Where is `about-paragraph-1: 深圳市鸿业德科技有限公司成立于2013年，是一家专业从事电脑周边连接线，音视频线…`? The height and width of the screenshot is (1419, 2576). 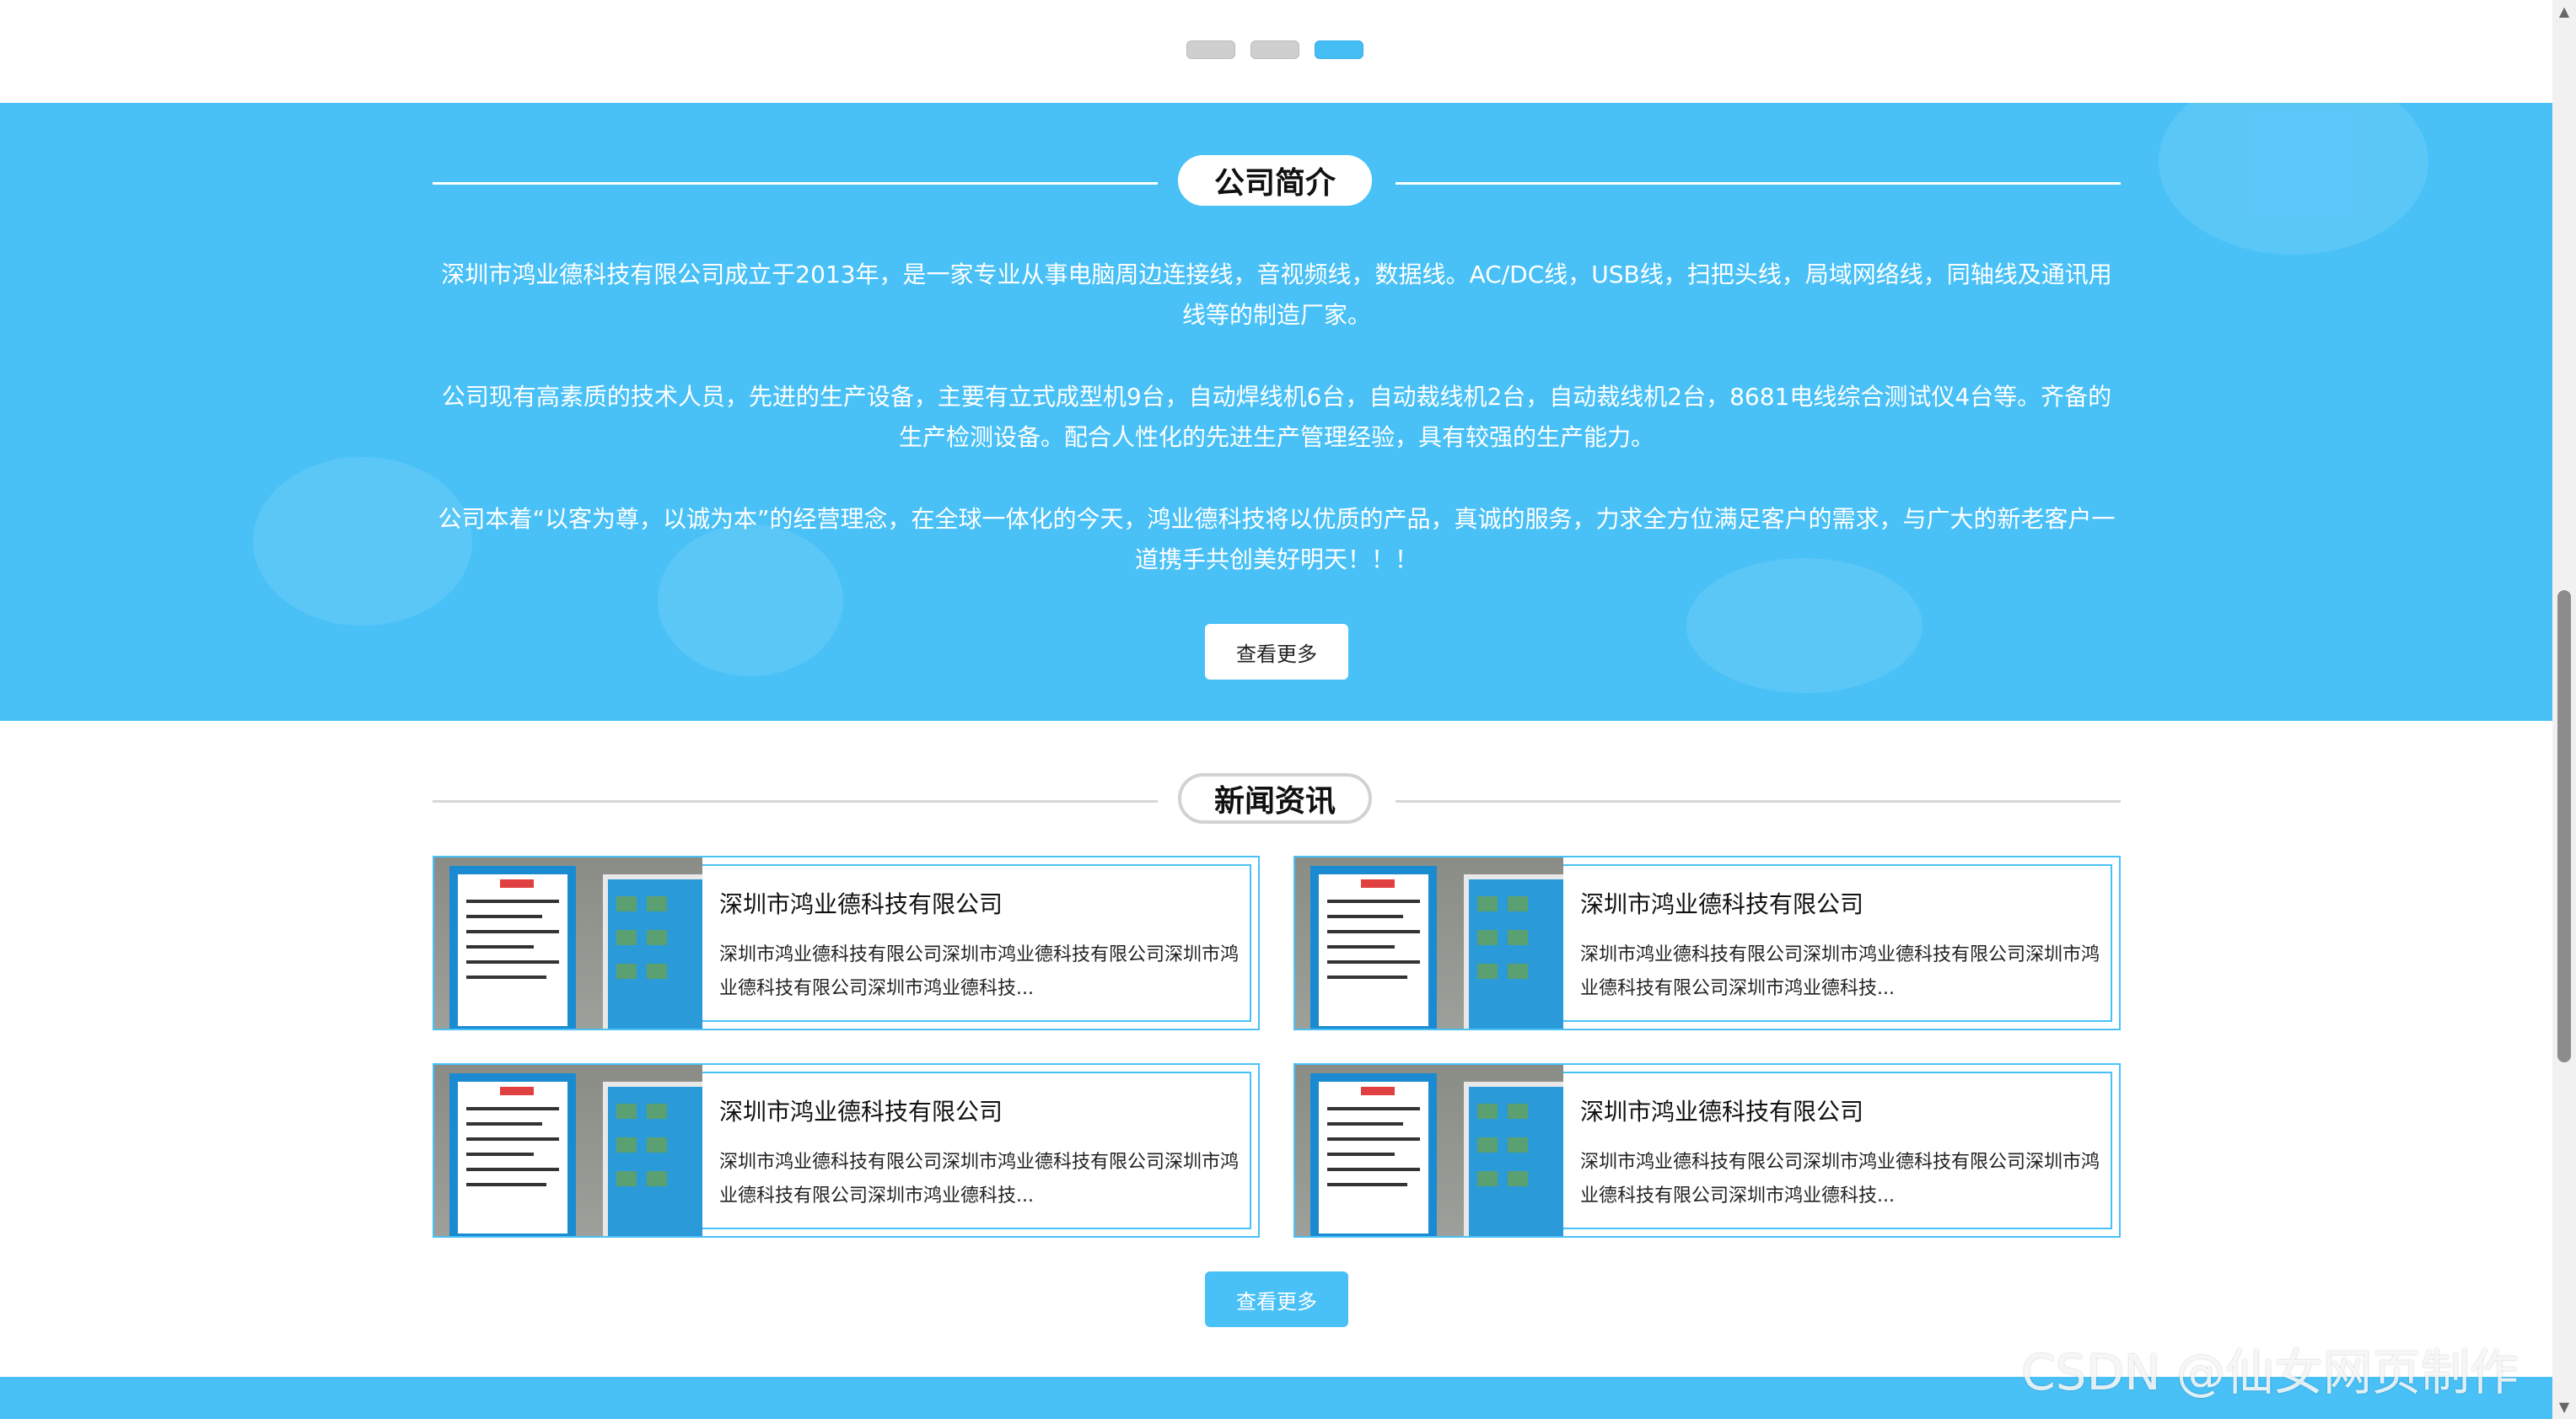
about-paragraph-1: 深圳市鸿业德科技有限公司成立于2013年，是一家专业从事电脑周边连接线，音视频线… is located at coordinates (1276, 295).